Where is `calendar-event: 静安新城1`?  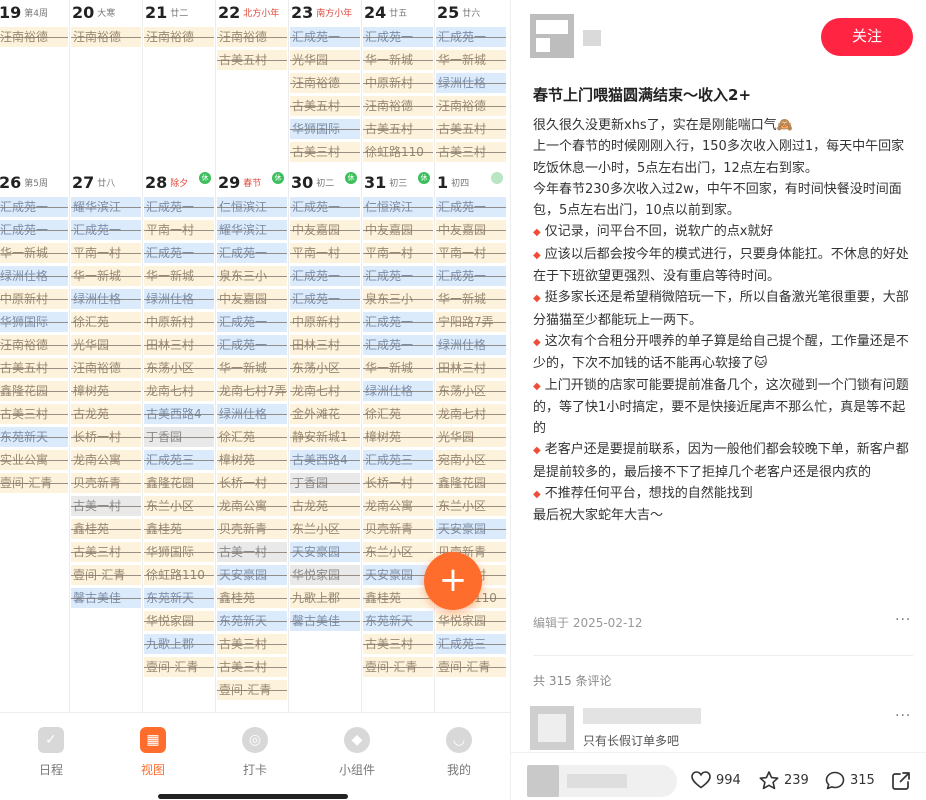
calendar-event: 静安新城1 is located at coordinates (325, 437).